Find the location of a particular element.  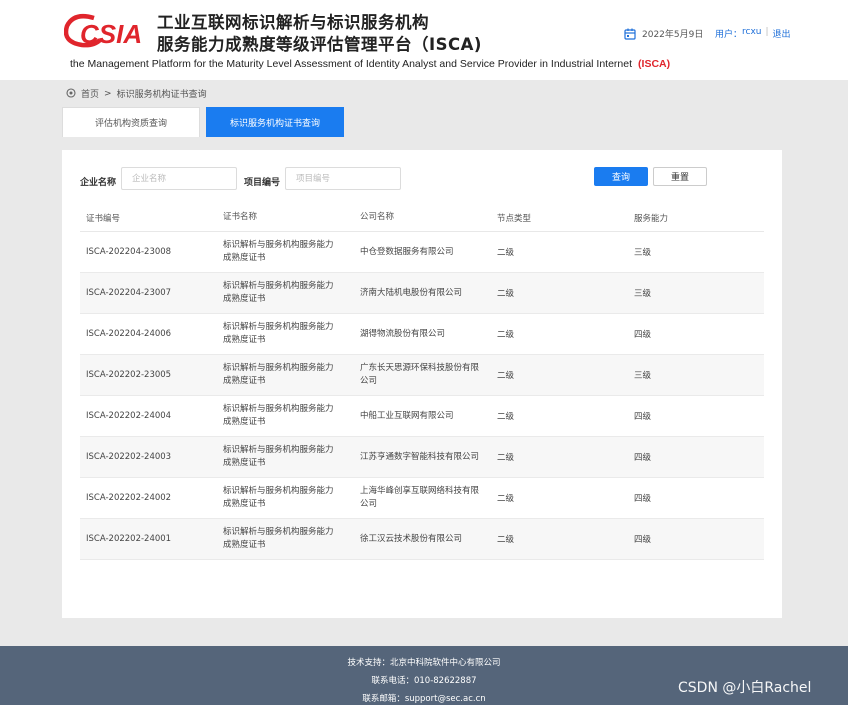

breadcrumb-home: 首页 is located at coordinates (90, 93).